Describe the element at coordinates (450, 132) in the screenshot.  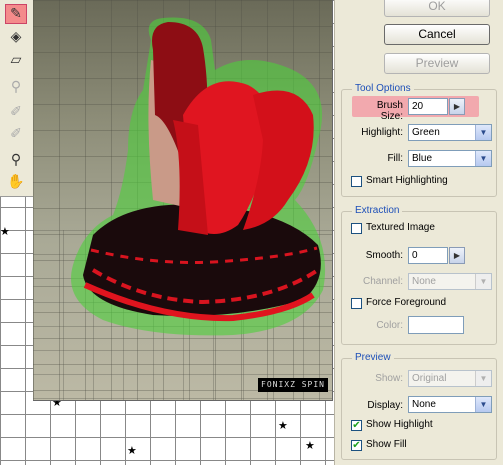
I see `highlight-color-select: Green ▼` at that location.